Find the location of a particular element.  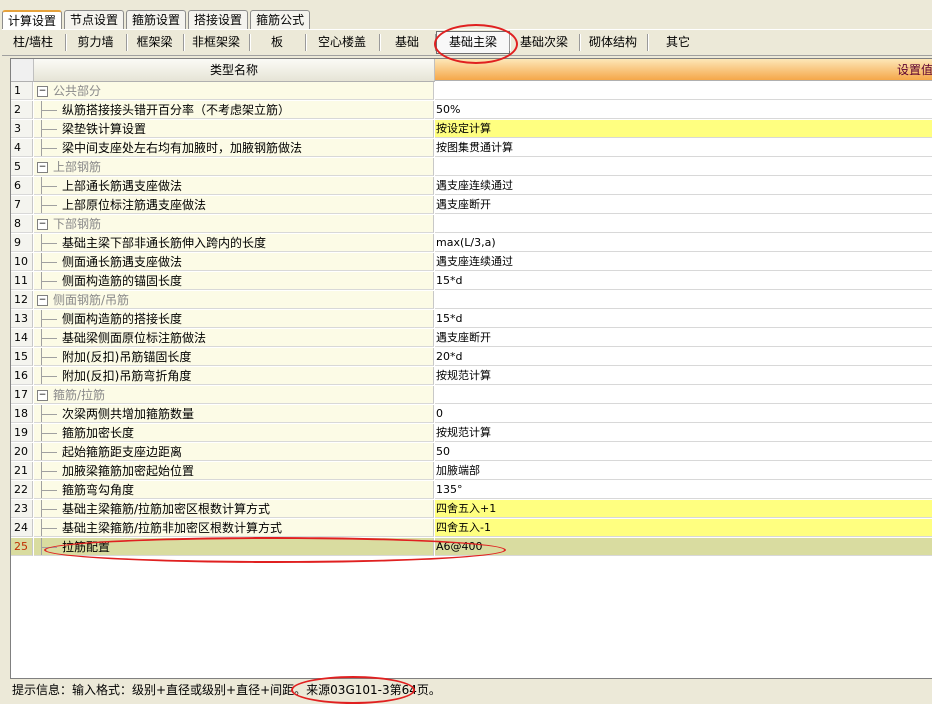

table-row: 25 拉筋配置 A6@400 is located at coordinates (471, 547).